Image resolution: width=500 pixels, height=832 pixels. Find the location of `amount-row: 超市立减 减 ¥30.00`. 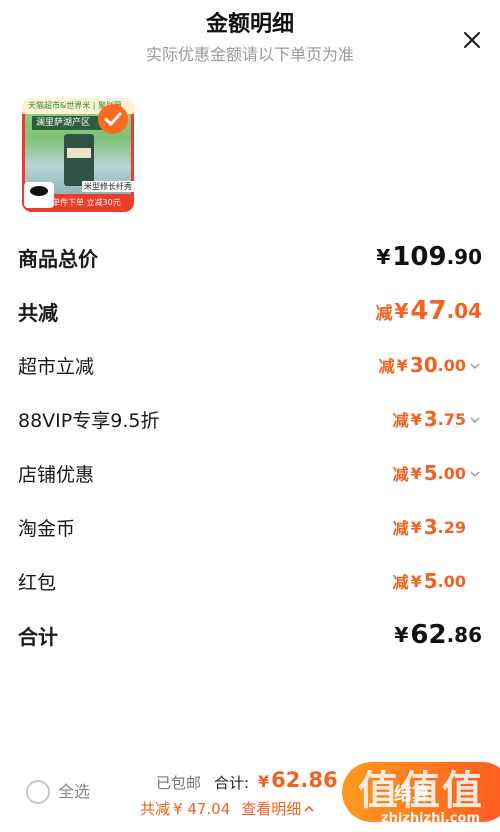

amount-row: 超市立减 减 ¥30.00 is located at coordinates (250, 365).